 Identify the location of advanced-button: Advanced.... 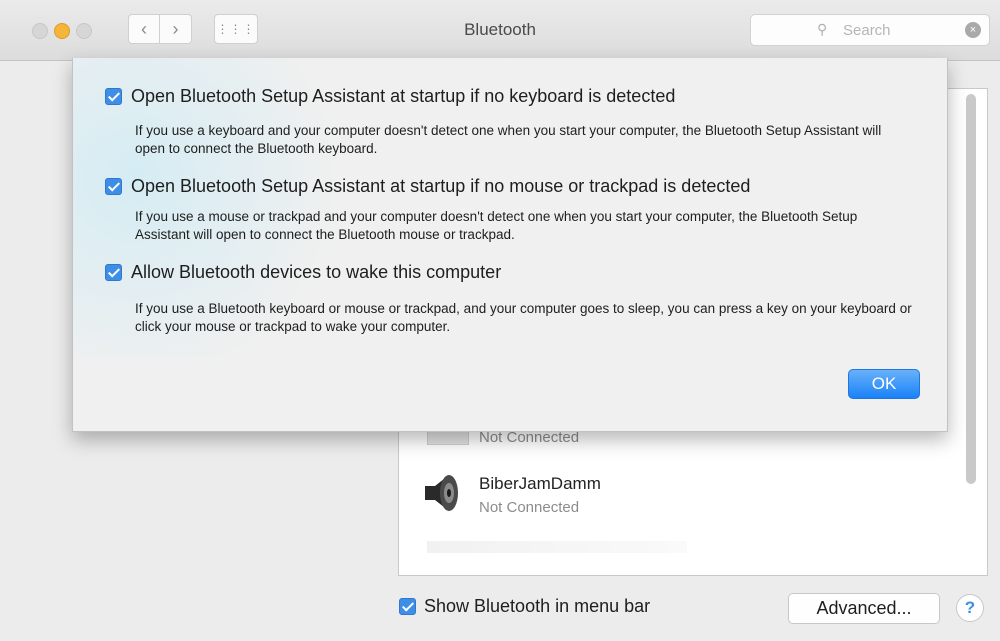
(864, 608).